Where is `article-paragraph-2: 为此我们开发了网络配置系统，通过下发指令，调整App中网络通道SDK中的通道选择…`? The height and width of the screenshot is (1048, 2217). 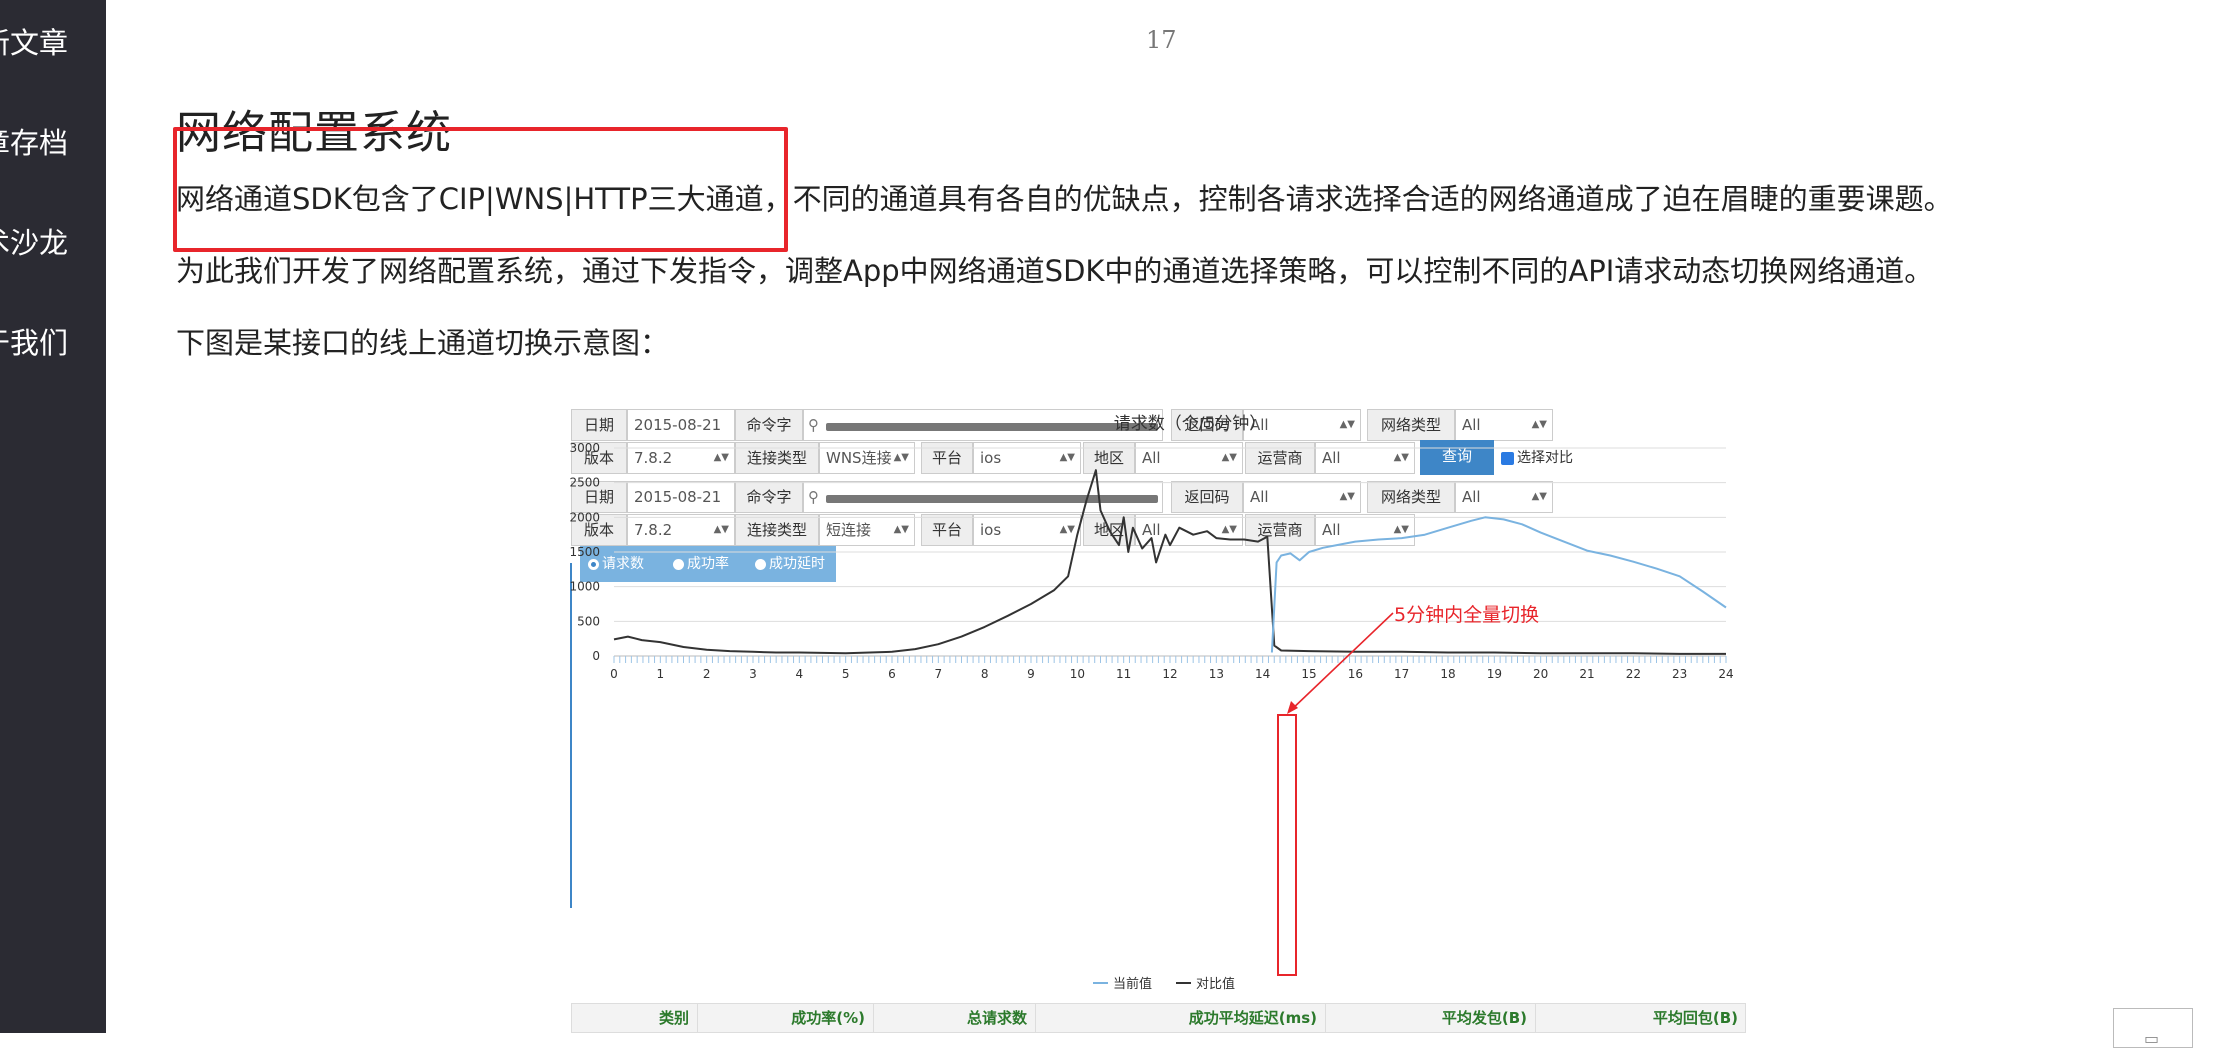
article-paragraph-2: 为此我们开发了网络配置系统，通过下发指令，调整App中网络通道SDK中的通道选择… is located at coordinates (1055, 271).